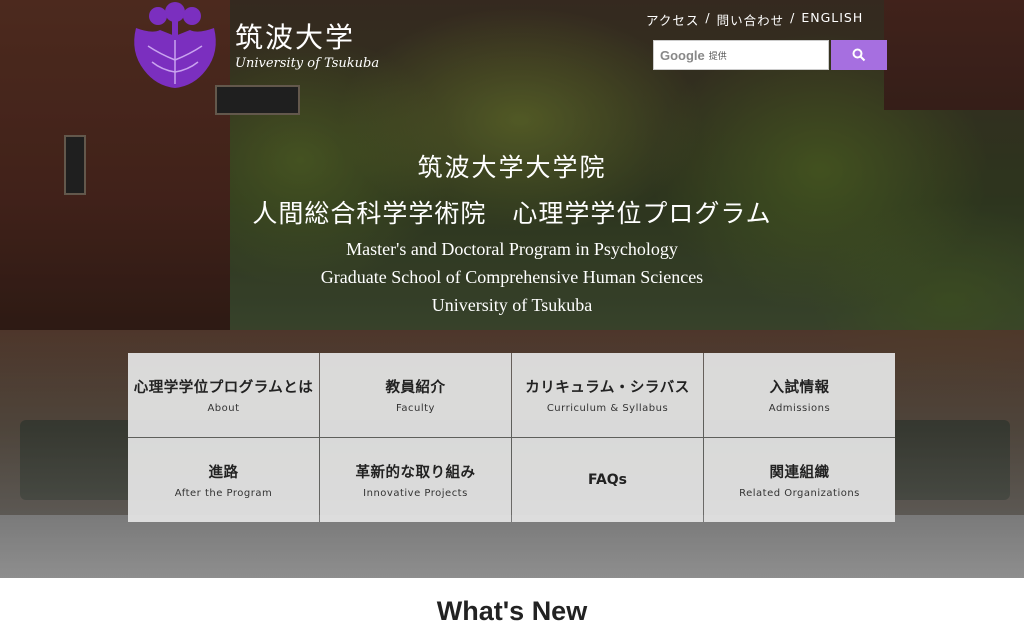 This screenshot has width=1024, height=629. I want to click on menu-item-label: 革新的な取り組み, so click(415, 473).